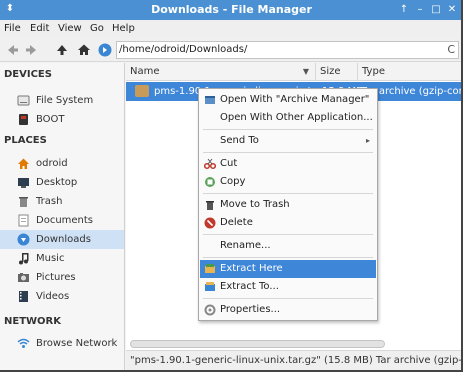 The height and width of the screenshot is (372, 463). Describe the element at coordinates (52, 163) in the screenshot. I see `sidebar-item-label: odroid` at that location.